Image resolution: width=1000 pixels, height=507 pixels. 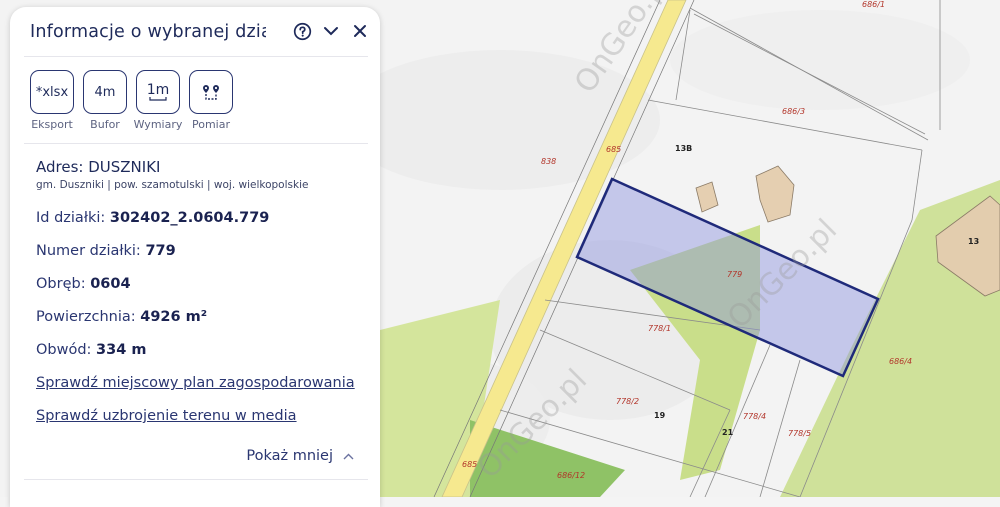 What do you see at coordinates (52, 92) in the screenshot?
I see `export-xlsx-icon: *xlsx` at bounding box center [52, 92].